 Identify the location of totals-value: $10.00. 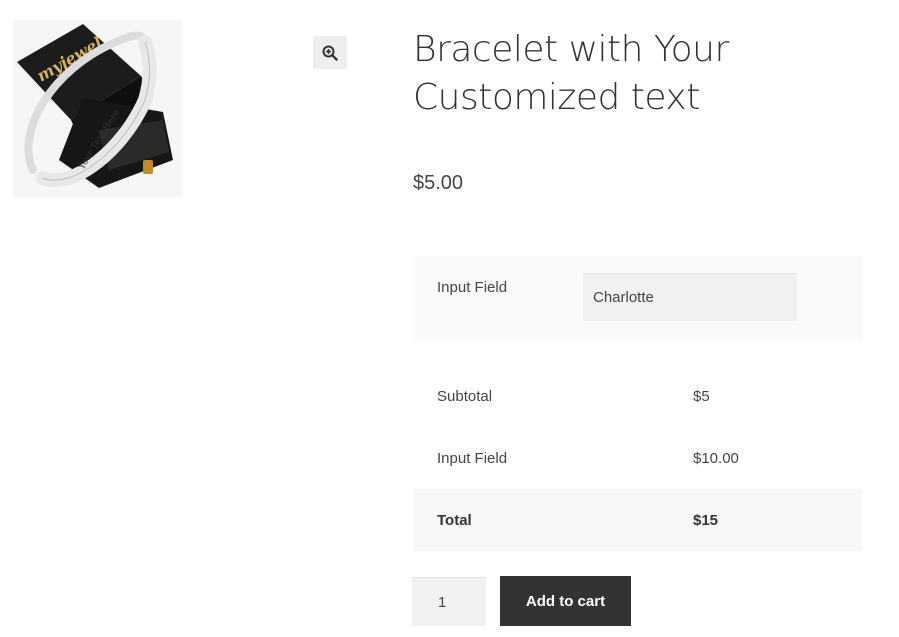
(716, 458).